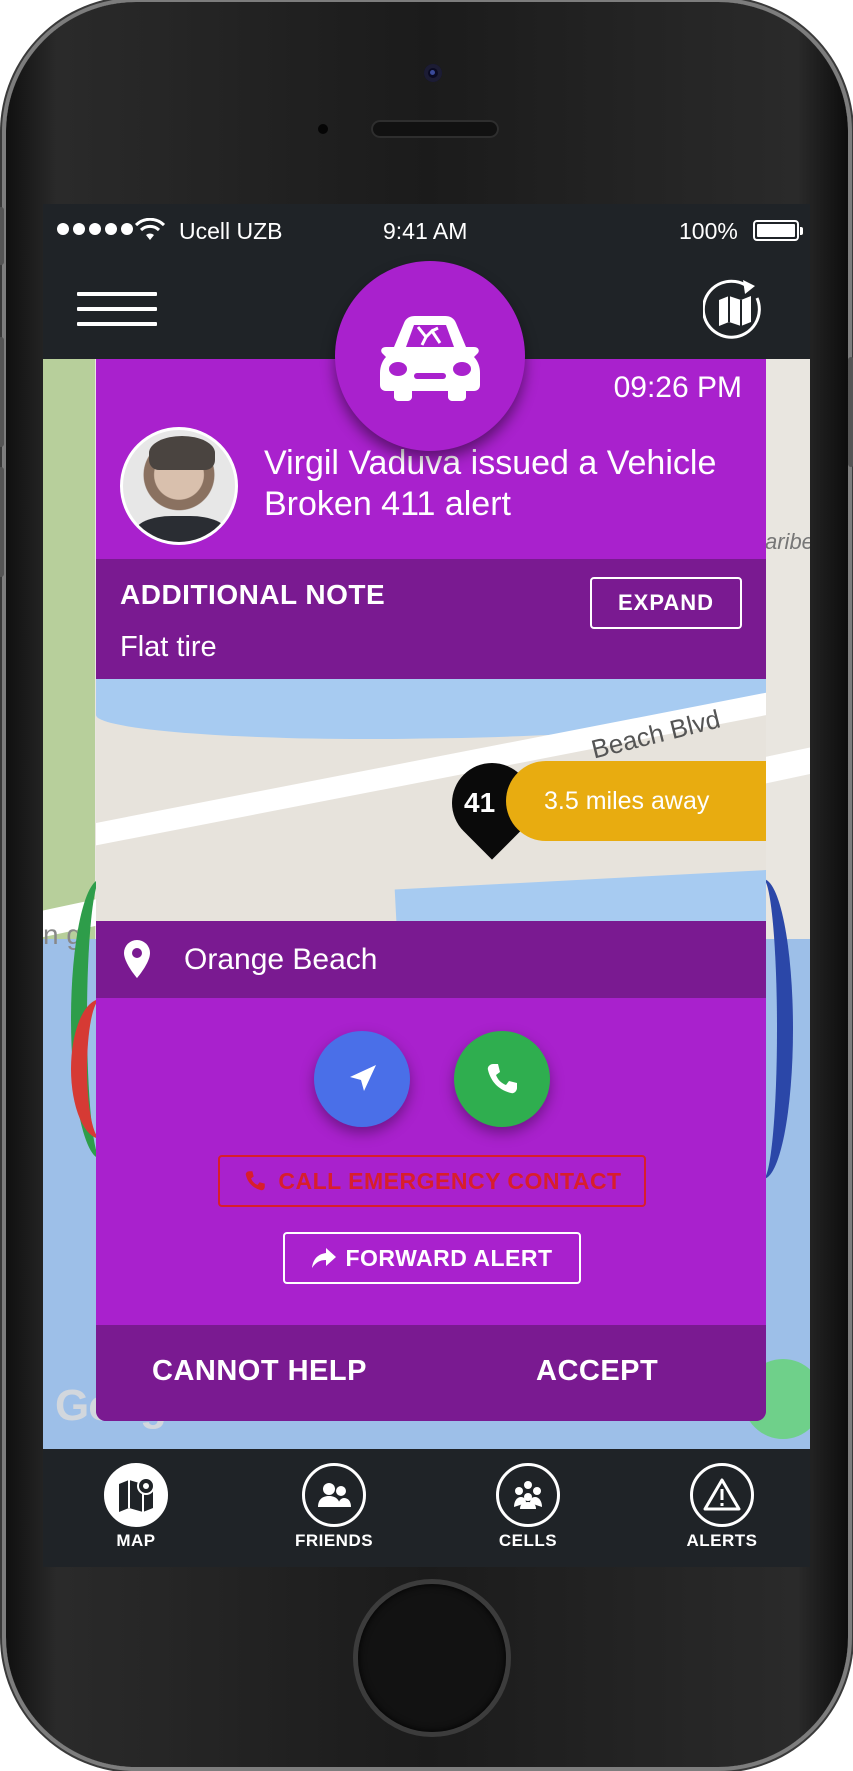 This screenshot has width=853, height=1771. What do you see at coordinates (136, 1495) in the screenshot?
I see `map-icon` at bounding box center [136, 1495].